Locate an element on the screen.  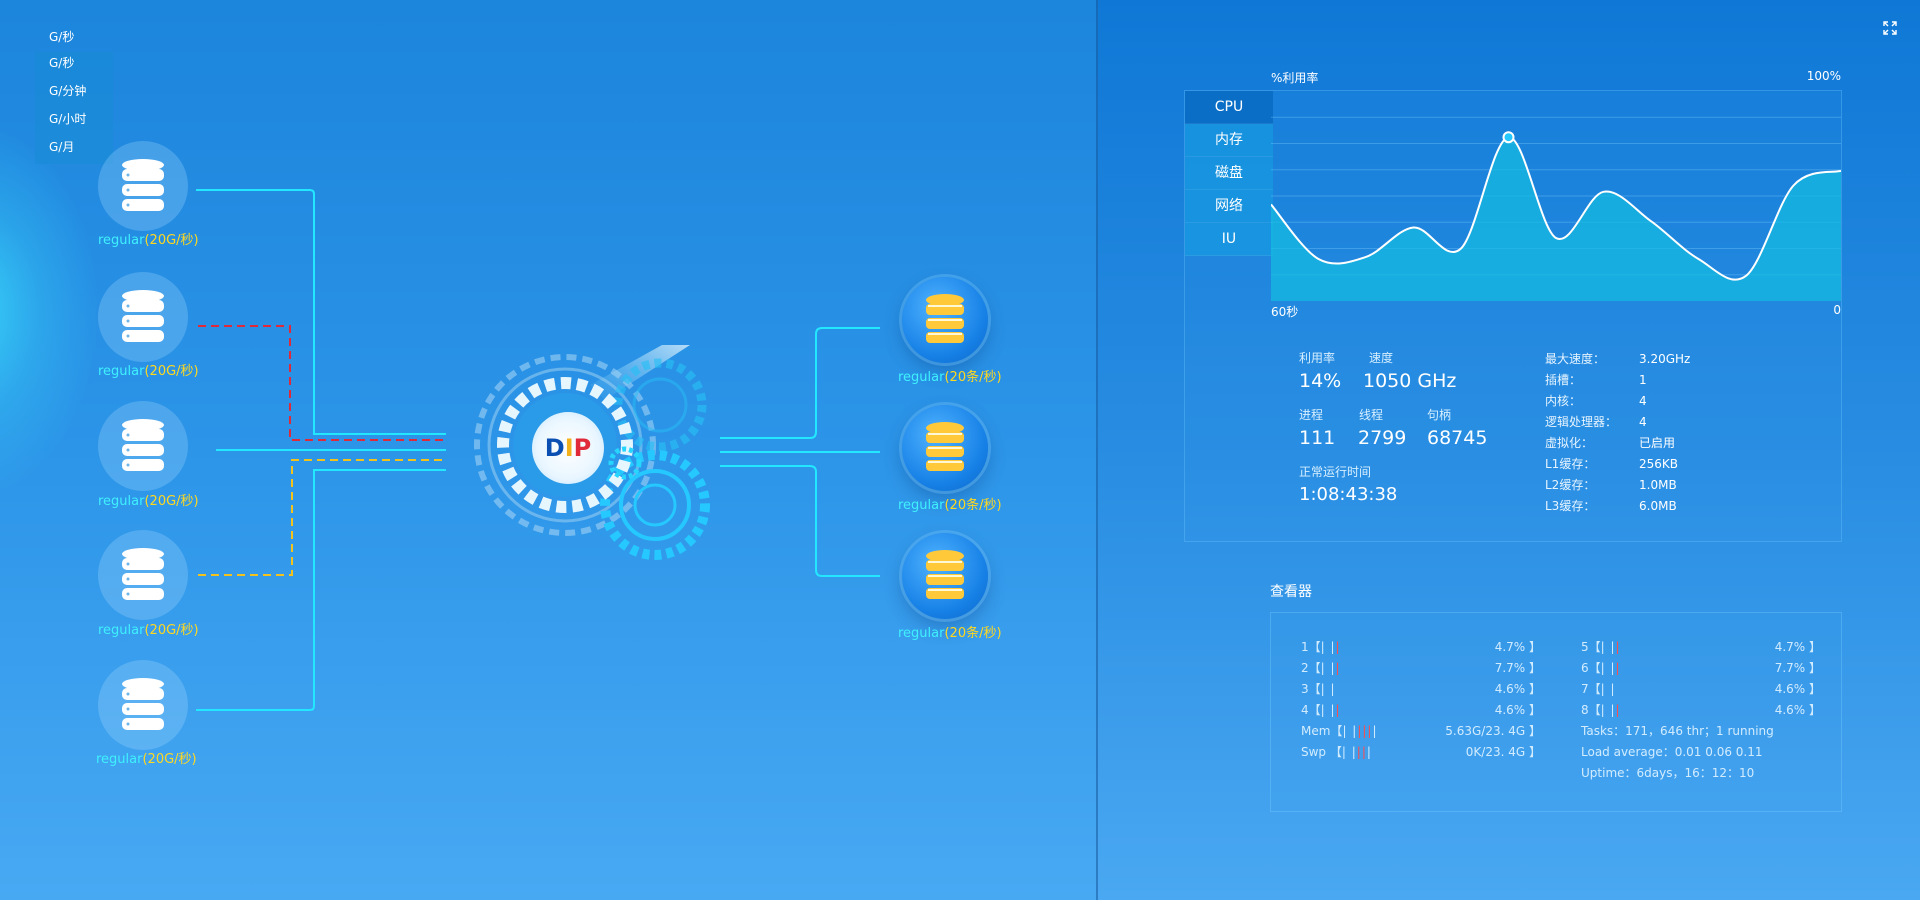
spec-value: 6.0MB is located at coordinates (1658, 506).